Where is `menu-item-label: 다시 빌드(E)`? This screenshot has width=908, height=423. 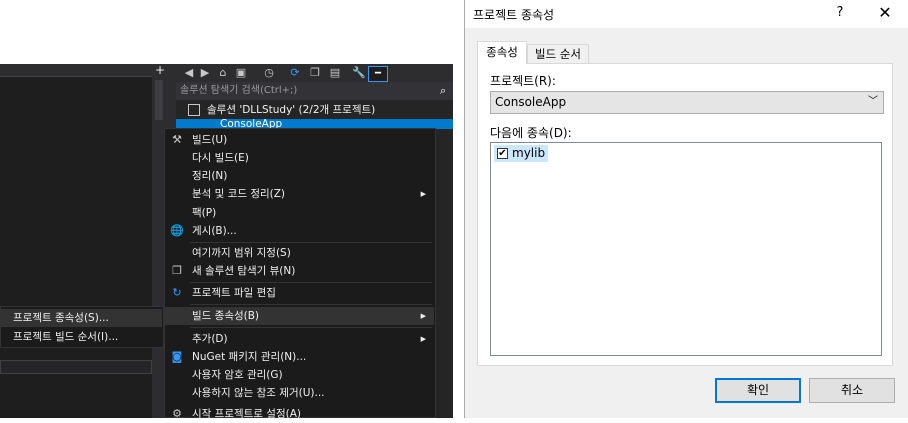
menu-item-label: 다시 빌드(E) is located at coordinates (220, 158).